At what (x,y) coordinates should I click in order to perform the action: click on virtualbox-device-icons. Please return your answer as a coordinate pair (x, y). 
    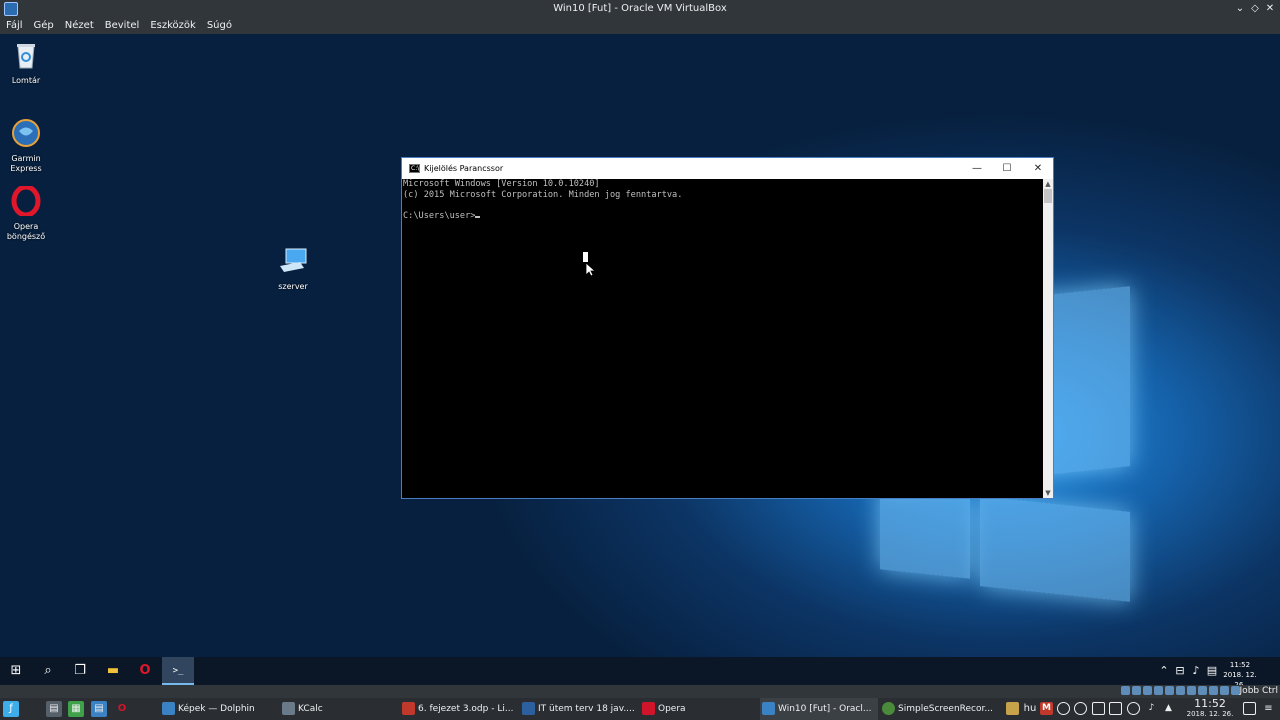
    Looking at the image, I should click on (1180, 690).